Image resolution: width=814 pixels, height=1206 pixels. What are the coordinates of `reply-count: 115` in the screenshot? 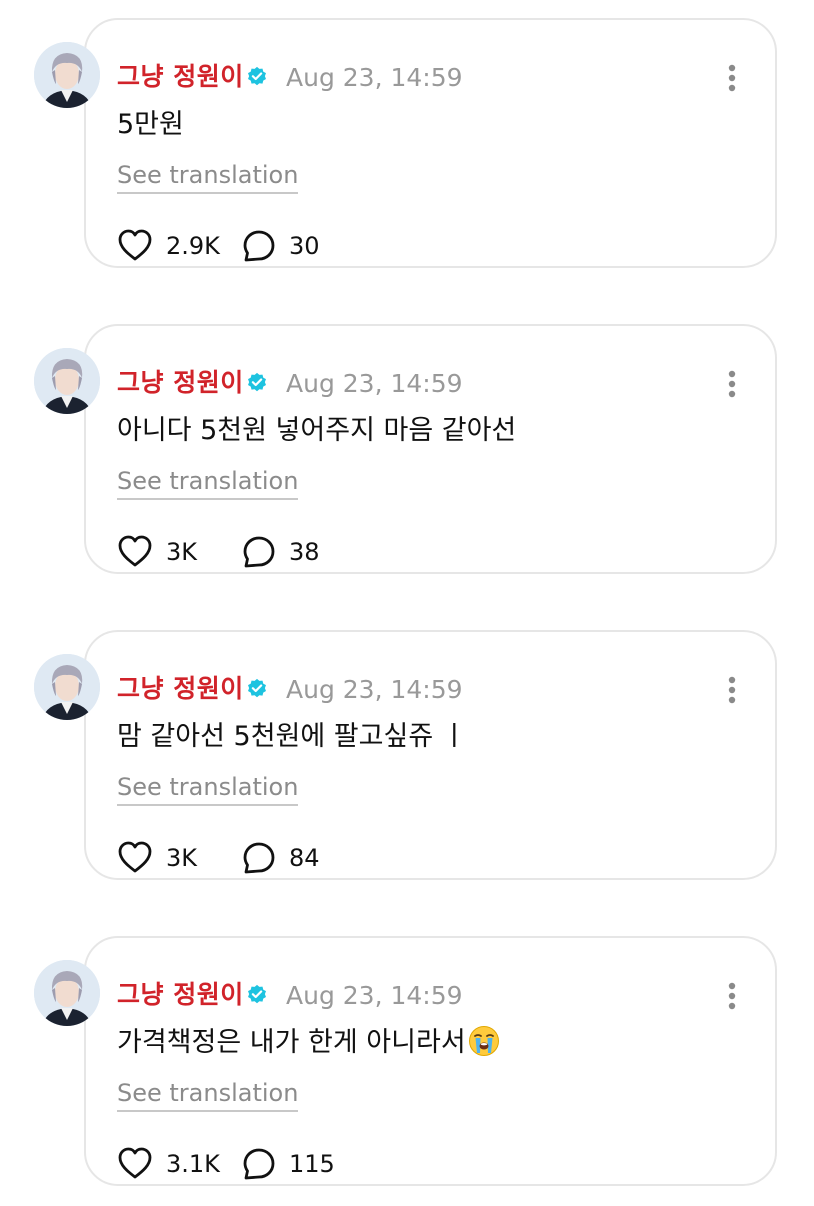 It's located at (312, 1164).